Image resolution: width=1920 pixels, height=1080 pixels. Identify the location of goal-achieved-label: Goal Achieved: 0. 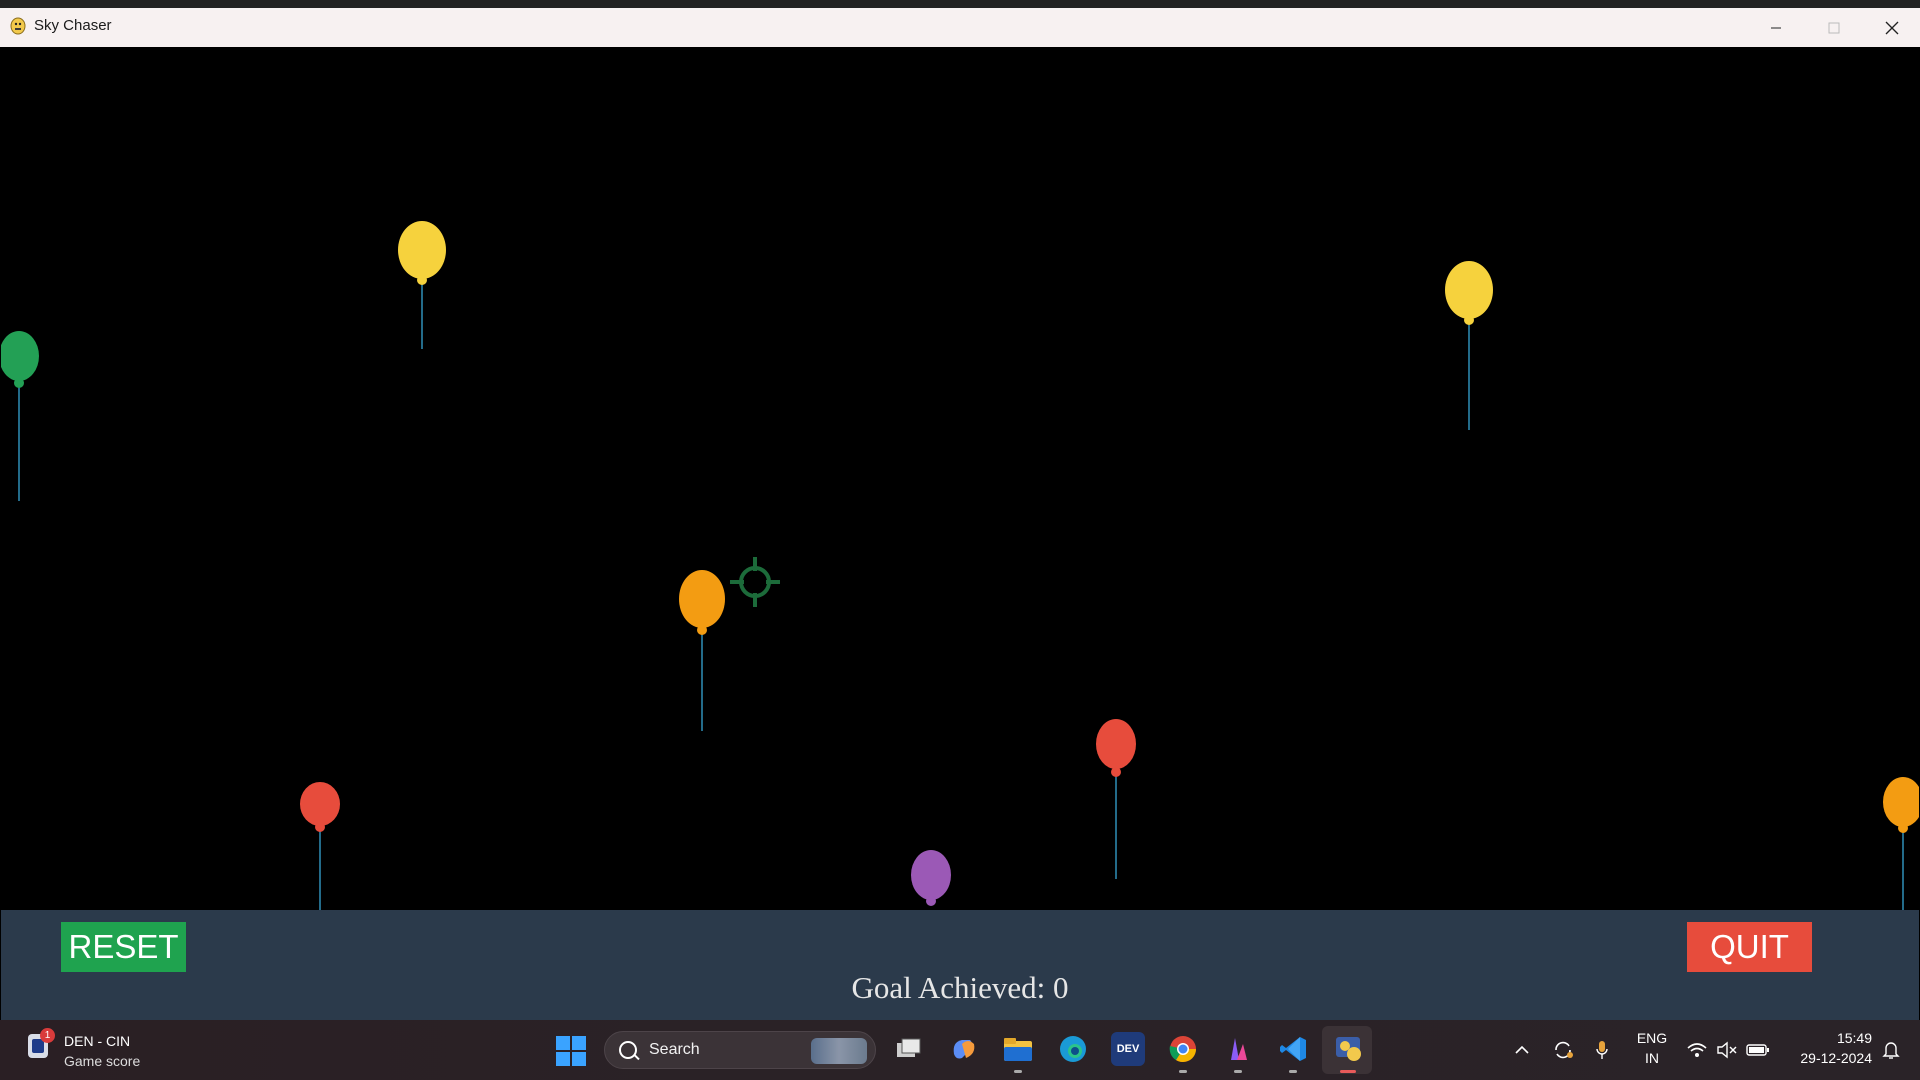
(960, 987).